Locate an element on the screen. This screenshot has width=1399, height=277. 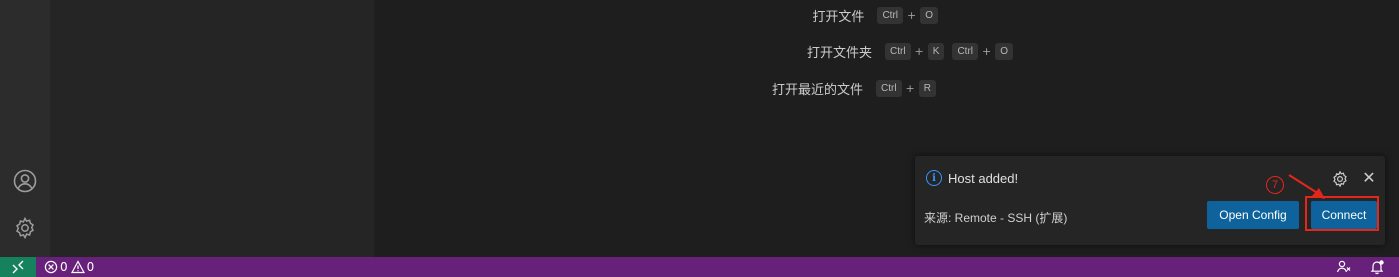
notification-source: 来源: Remote - SSH (扩展) is located at coordinates (996, 218).